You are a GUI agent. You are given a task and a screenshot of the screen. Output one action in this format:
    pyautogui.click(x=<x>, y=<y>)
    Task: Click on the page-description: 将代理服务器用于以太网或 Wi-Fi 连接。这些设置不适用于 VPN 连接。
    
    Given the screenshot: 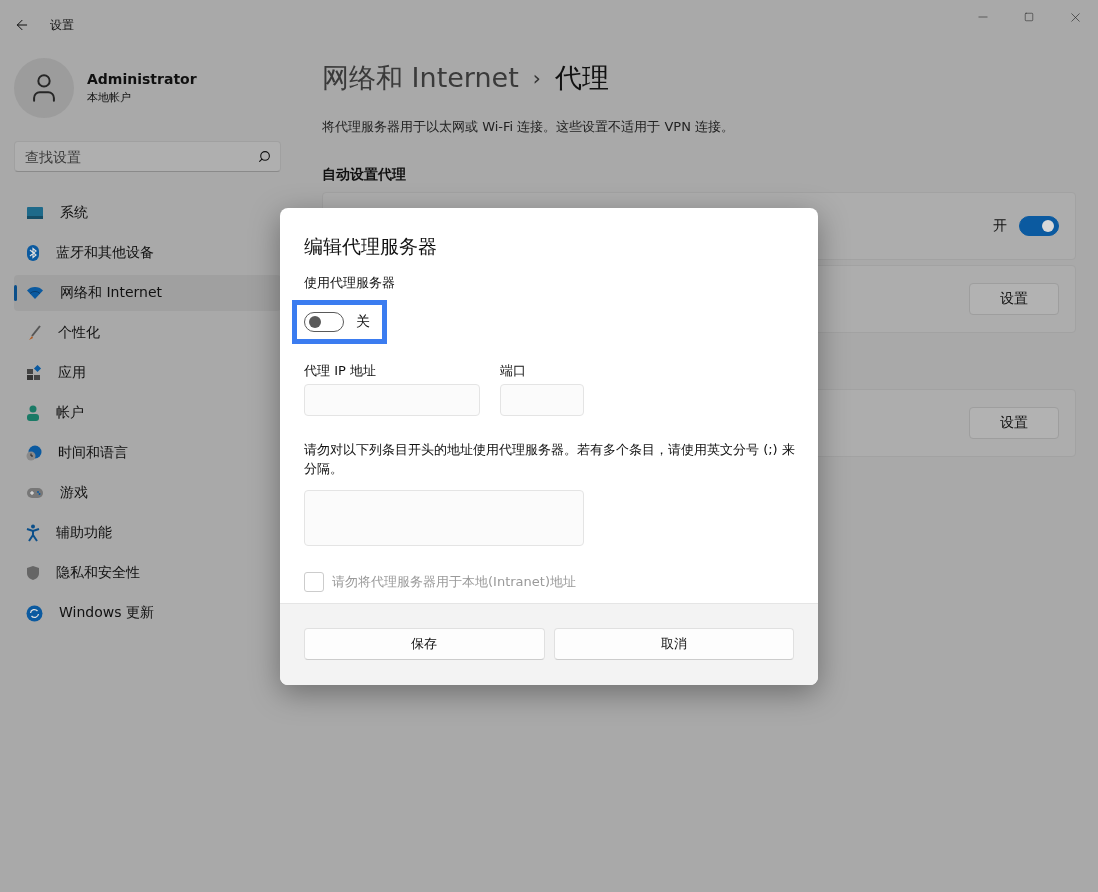 What is the action you would take?
    pyautogui.click(x=528, y=127)
    